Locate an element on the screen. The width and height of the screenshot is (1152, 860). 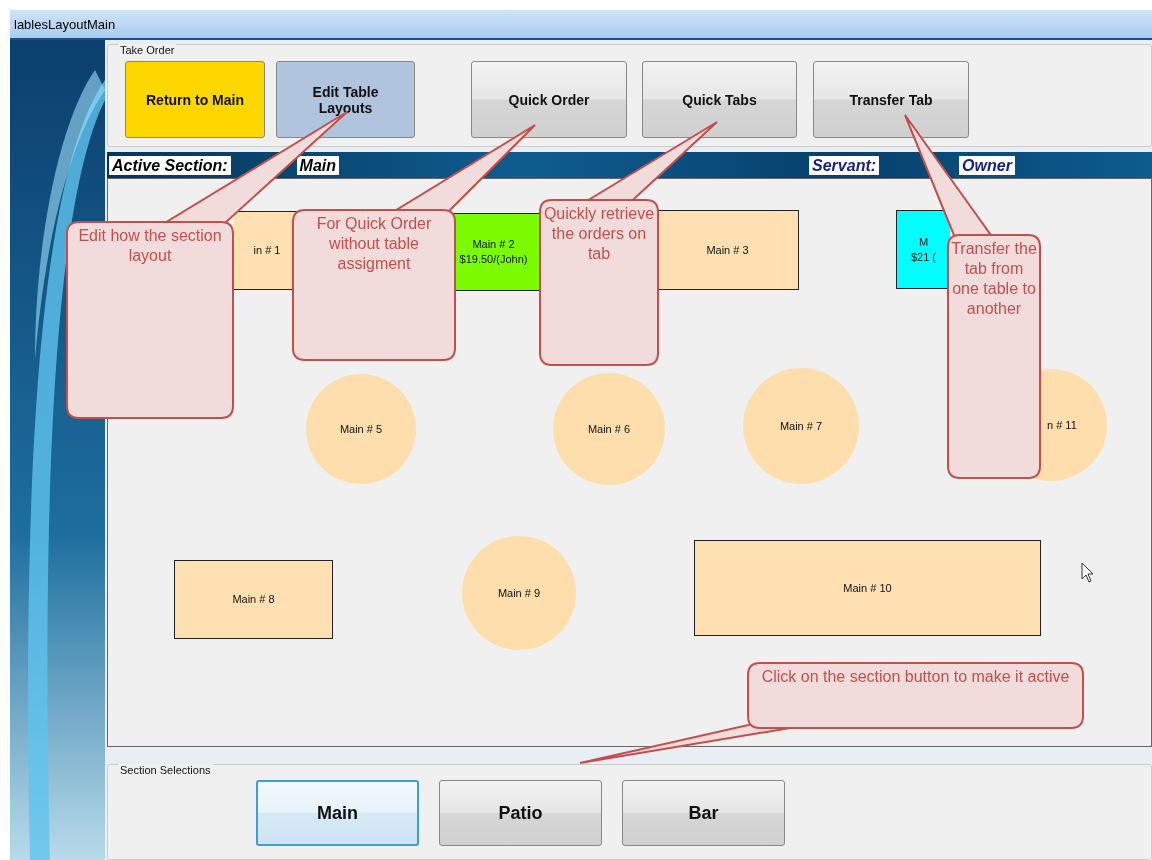
section-button: Main is located at coordinates (337, 813).